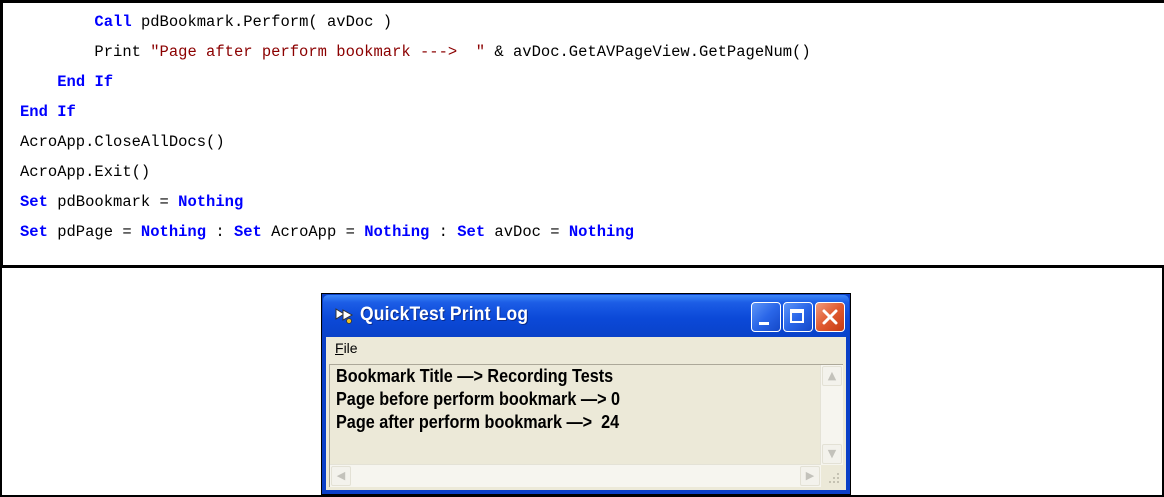 Image resolution: width=1164 pixels, height=497 pixels. I want to click on maximize-button, so click(798, 317).